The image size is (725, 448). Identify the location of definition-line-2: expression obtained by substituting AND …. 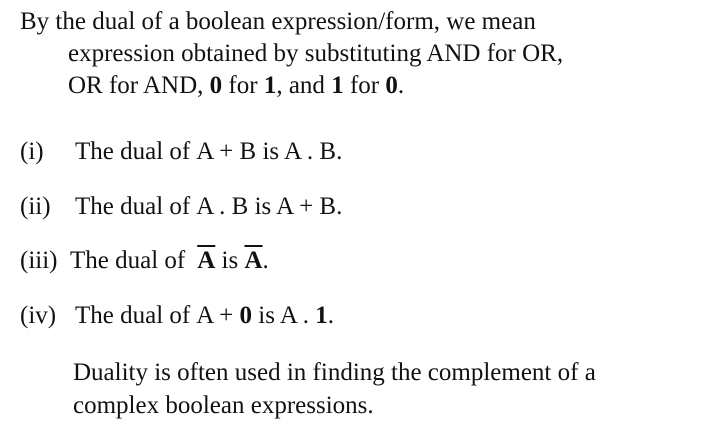
(316, 53).